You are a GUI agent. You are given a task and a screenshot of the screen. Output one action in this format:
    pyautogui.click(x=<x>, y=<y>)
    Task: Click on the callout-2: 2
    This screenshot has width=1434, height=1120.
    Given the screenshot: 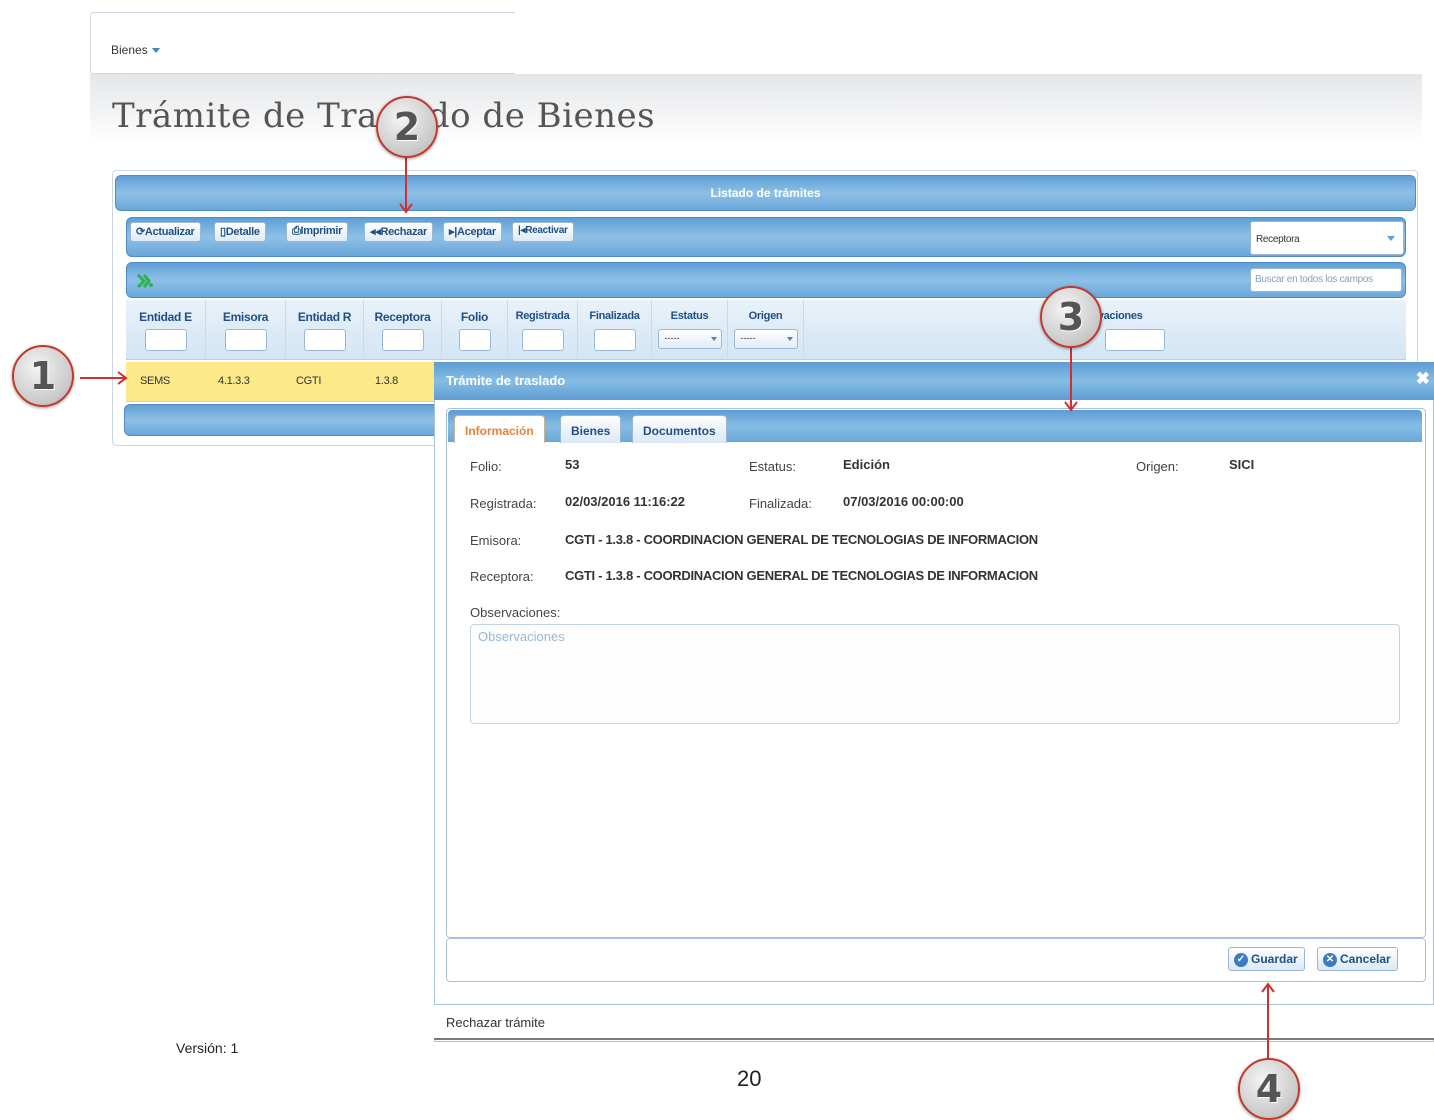 What is the action you would take?
    pyautogui.click(x=407, y=127)
    